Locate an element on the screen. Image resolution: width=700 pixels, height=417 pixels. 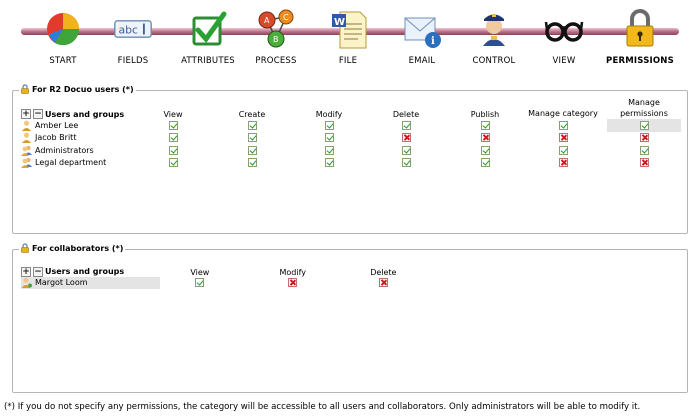
checkbox-icon is located at coordinates (209, 28).